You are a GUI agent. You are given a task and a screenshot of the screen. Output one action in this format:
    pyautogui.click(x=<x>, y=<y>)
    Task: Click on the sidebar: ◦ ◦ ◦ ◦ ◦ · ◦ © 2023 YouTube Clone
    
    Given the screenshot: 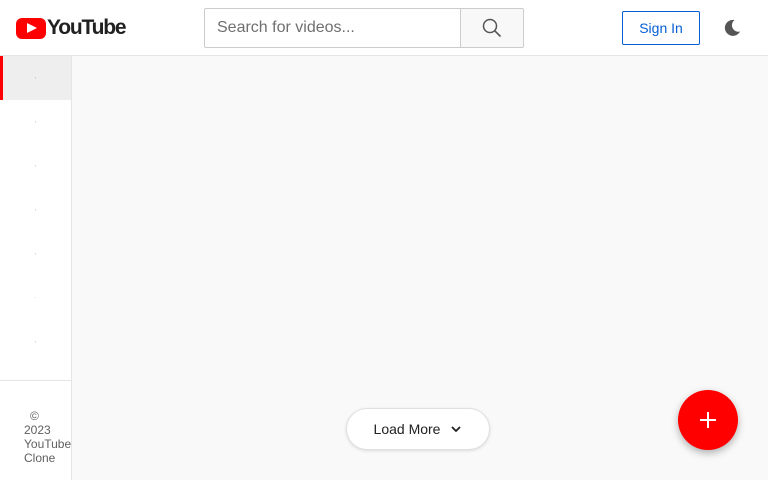 What is the action you would take?
    pyautogui.click(x=36, y=268)
    